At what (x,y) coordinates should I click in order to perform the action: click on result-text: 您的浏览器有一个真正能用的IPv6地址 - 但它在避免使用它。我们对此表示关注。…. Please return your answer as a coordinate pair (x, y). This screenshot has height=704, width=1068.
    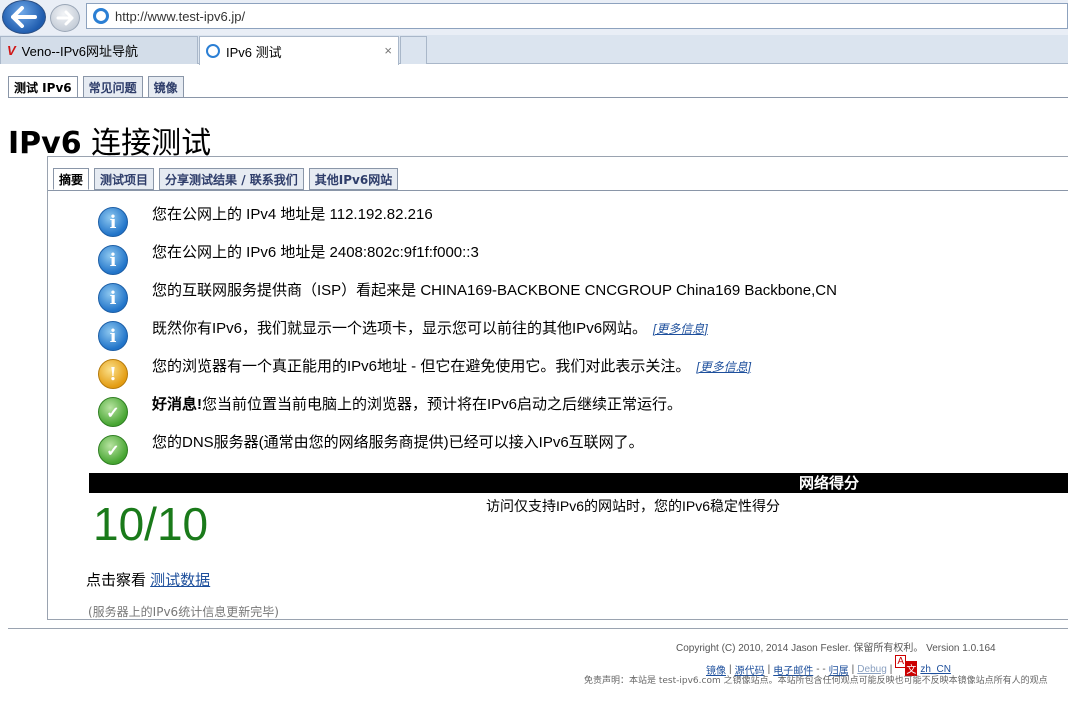
    Looking at the image, I should click on (451, 367).